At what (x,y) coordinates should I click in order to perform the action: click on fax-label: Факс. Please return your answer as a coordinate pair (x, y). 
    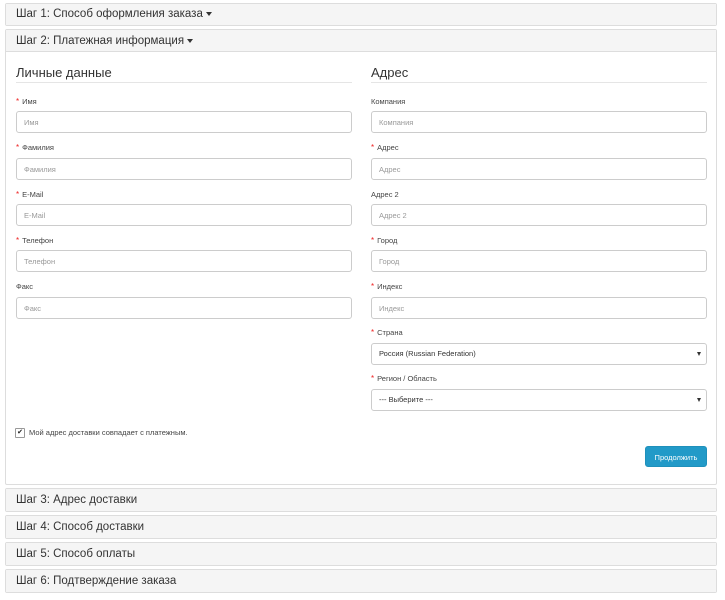
    Looking at the image, I should click on (24, 286).